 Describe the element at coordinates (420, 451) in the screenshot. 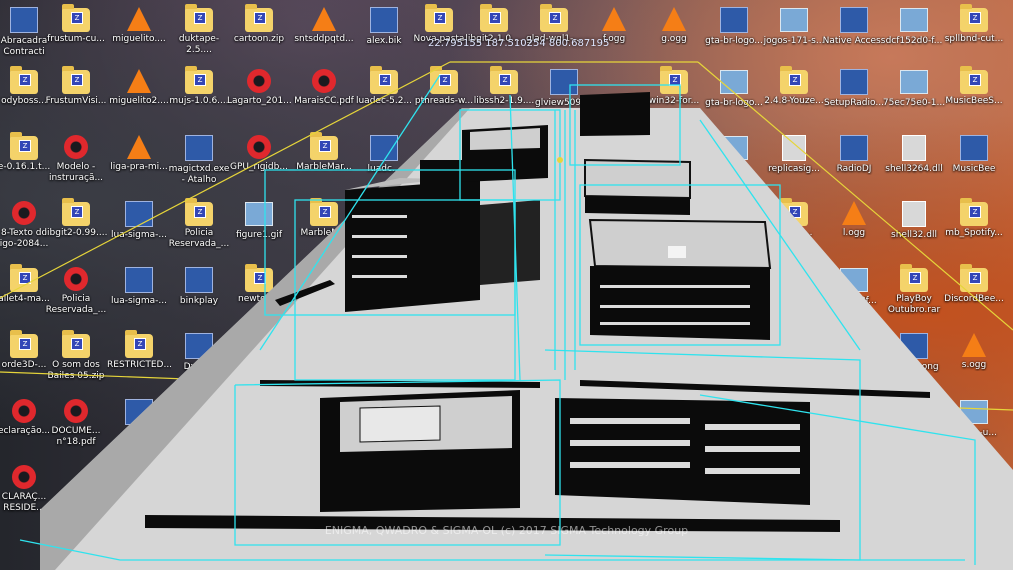

I see `building-front-left` at that location.